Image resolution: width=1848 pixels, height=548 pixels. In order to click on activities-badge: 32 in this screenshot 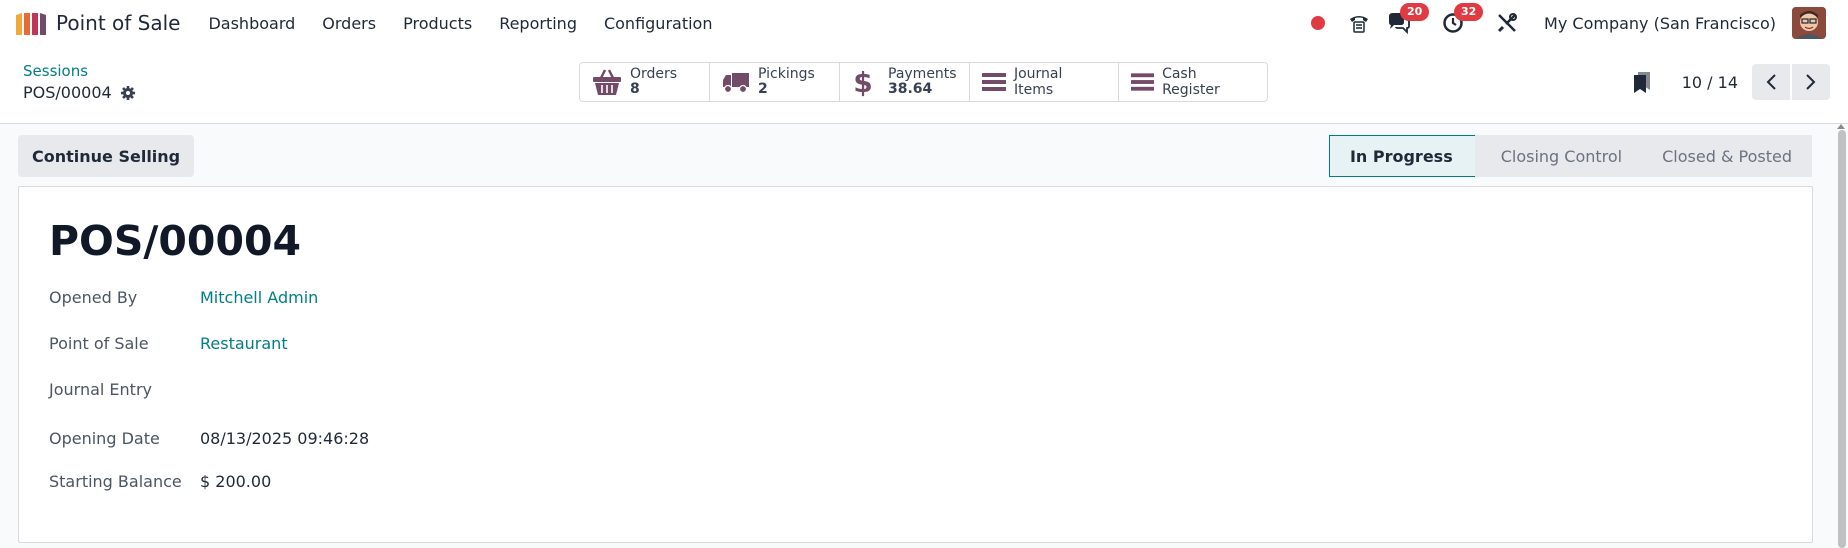, I will do `click(1469, 12)`.